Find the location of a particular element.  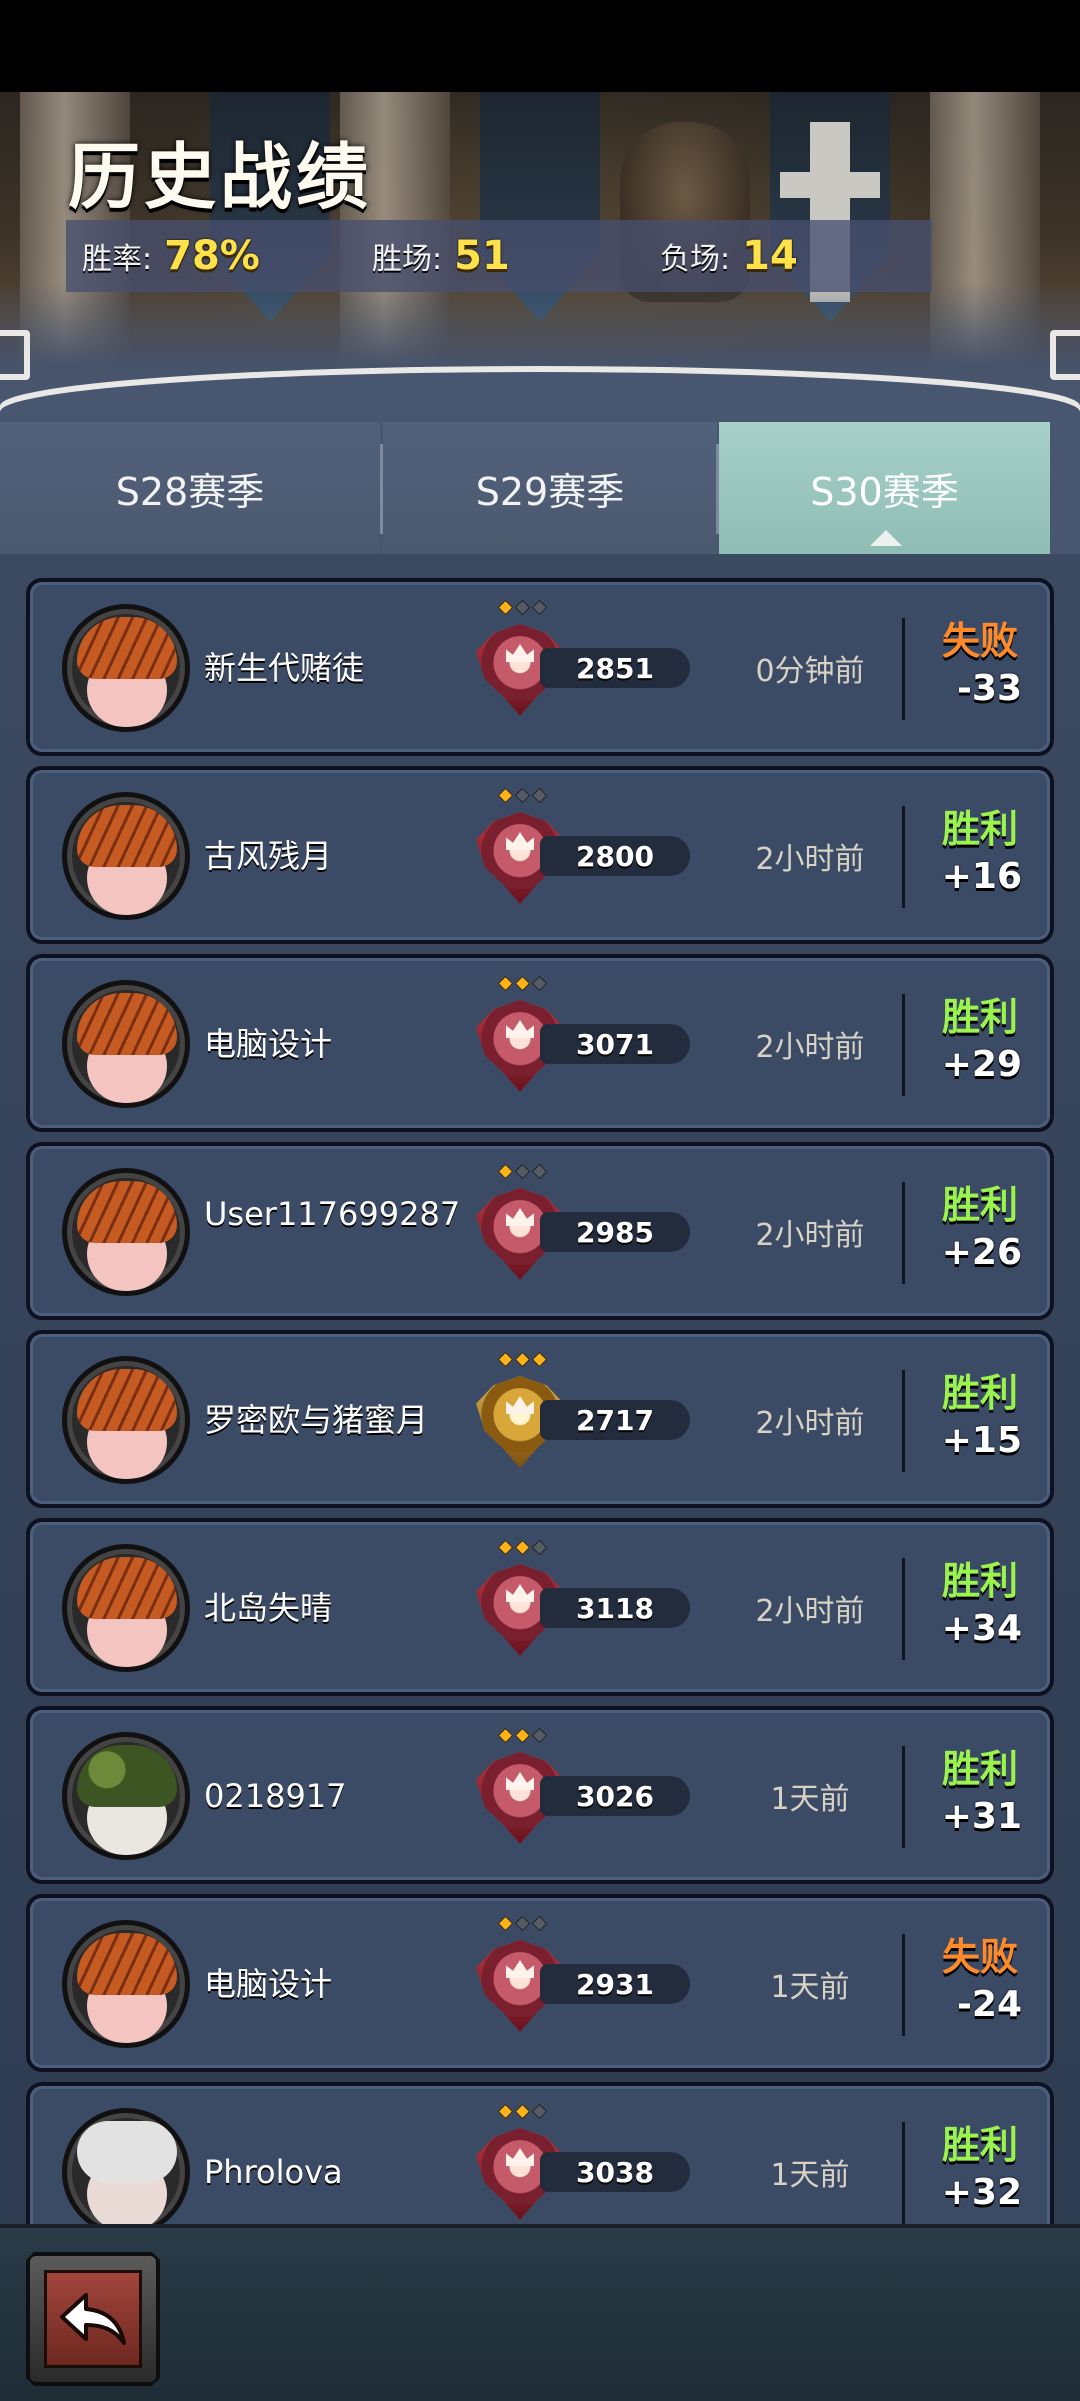

match-card: 电脑设计 3071 2小时前 胜利 +29 is located at coordinates (540, 1043).